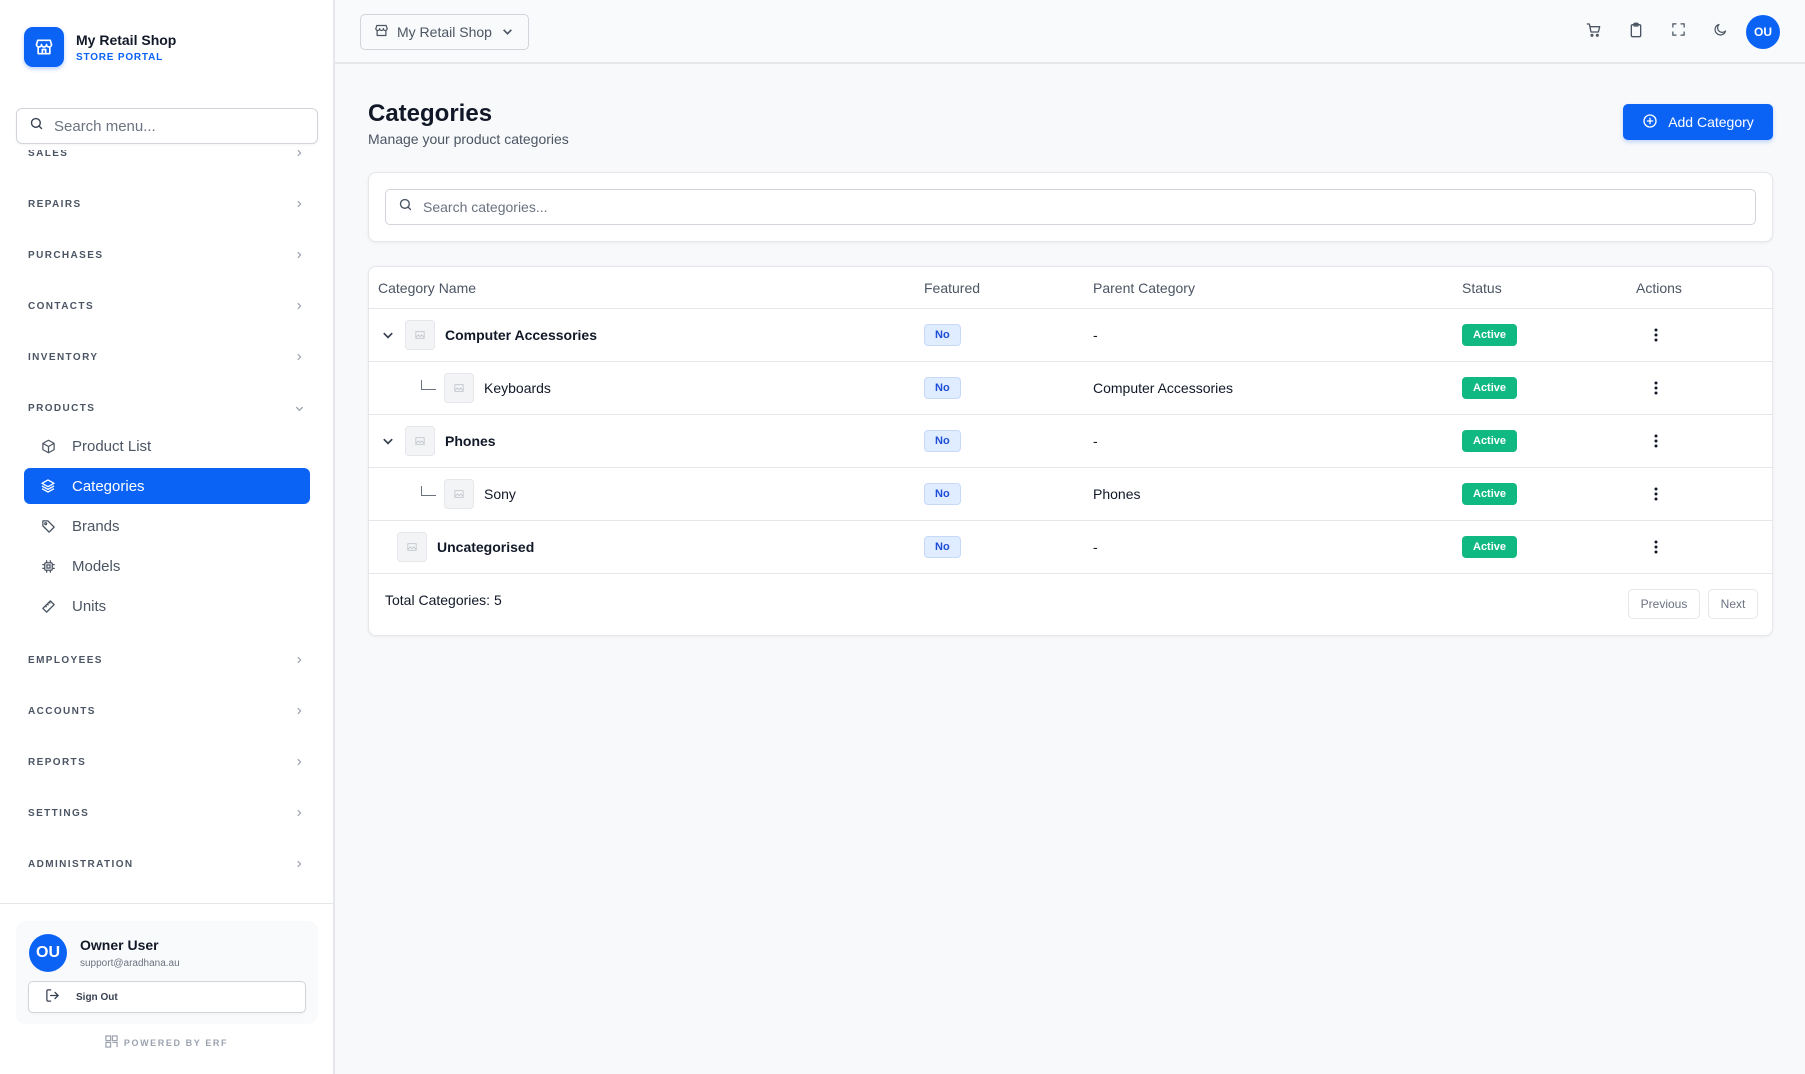 The height and width of the screenshot is (1074, 1805). I want to click on category-search, so click(1070, 207).